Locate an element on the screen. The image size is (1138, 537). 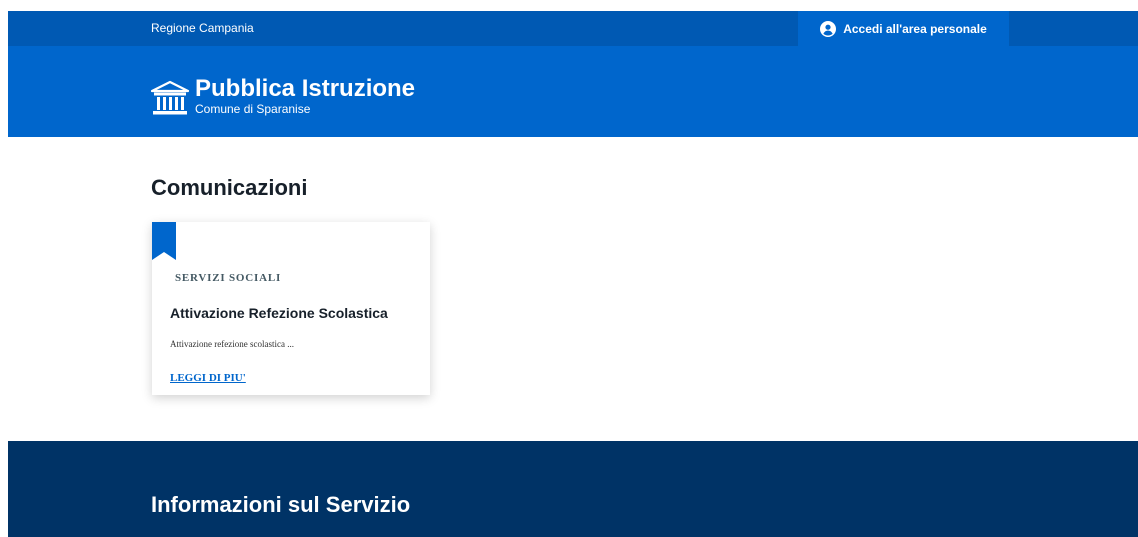
site-title: Pubblica Istruzione is located at coordinates (305, 88).